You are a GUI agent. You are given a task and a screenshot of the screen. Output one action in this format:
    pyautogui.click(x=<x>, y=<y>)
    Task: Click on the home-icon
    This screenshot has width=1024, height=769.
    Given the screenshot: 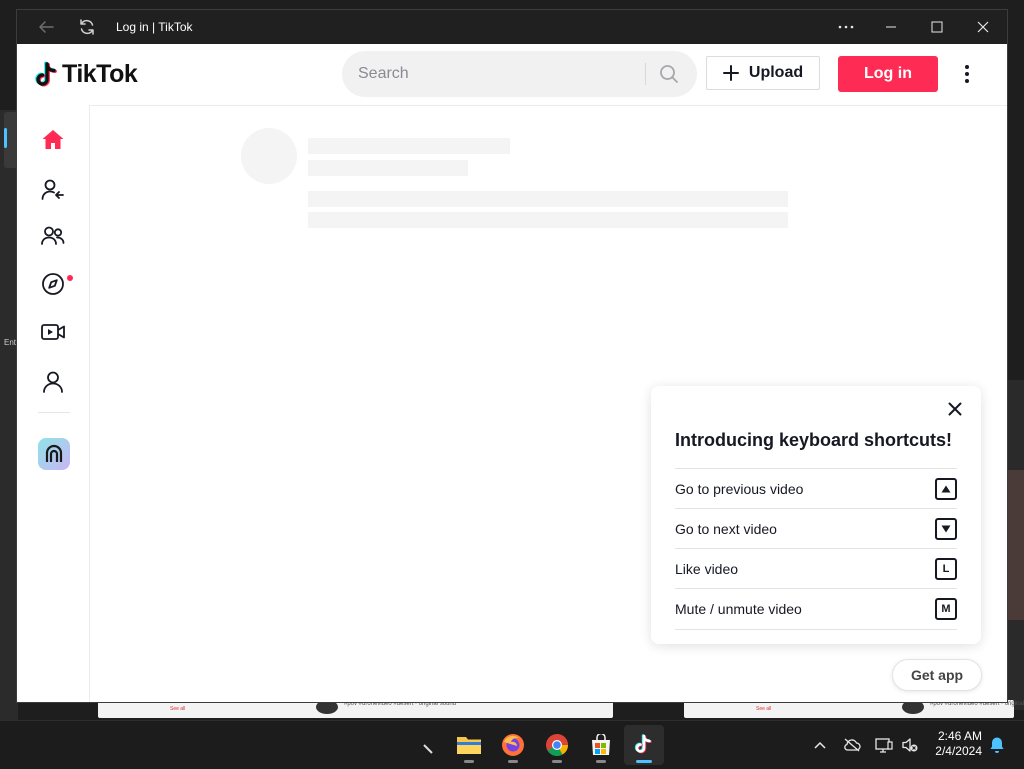 What is the action you would take?
    pyautogui.click(x=53, y=139)
    